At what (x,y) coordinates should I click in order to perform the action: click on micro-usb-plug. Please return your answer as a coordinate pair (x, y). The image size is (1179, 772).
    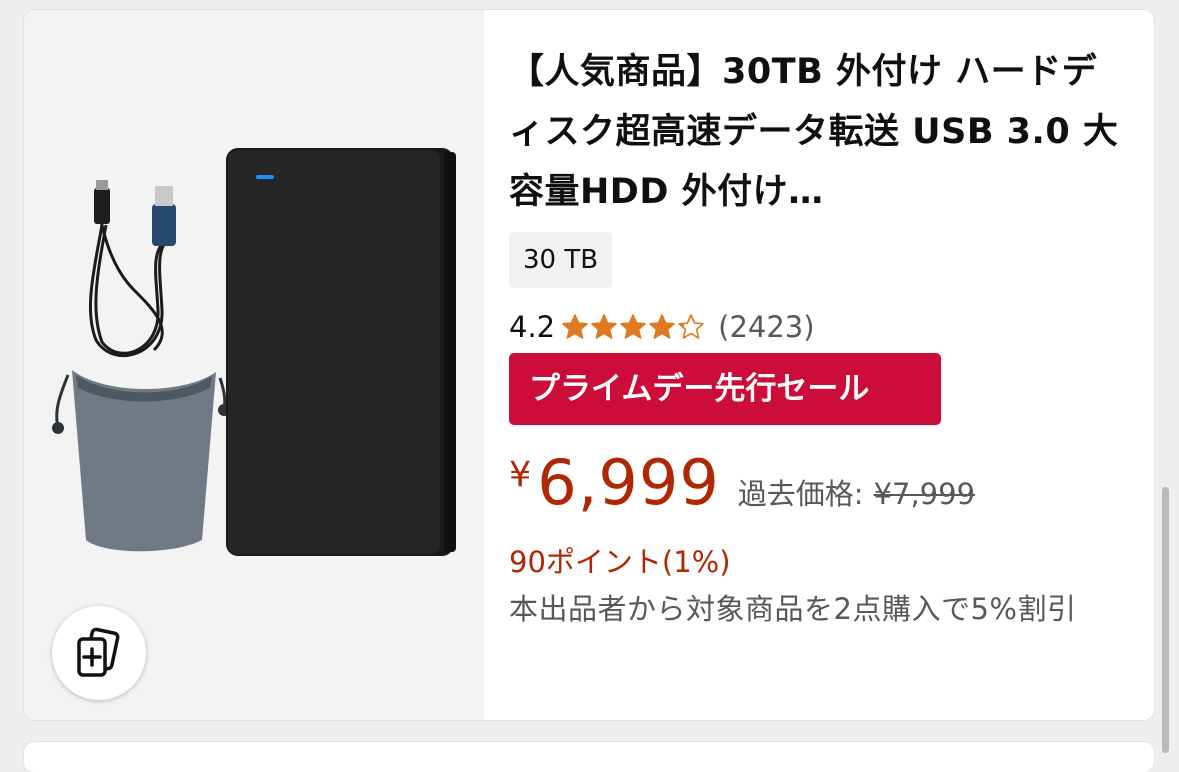
    Looking at the image, I should click on (102, 206).